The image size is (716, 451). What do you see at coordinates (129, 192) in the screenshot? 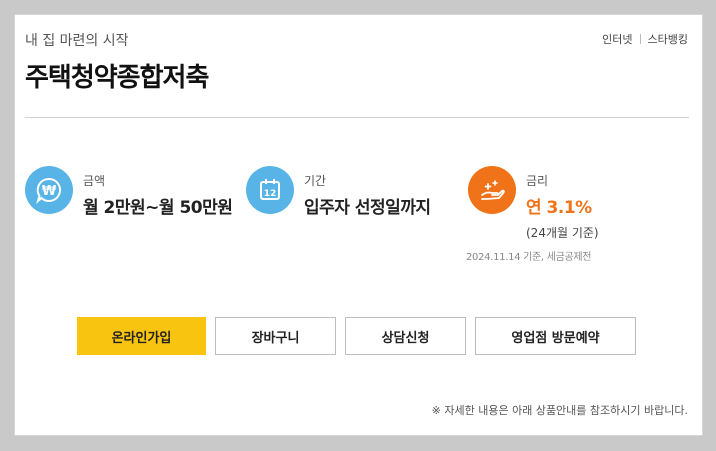
I see `info-amount: ₩ 금액 월 2만원~월 50만원` at bounding box center [129, 192].